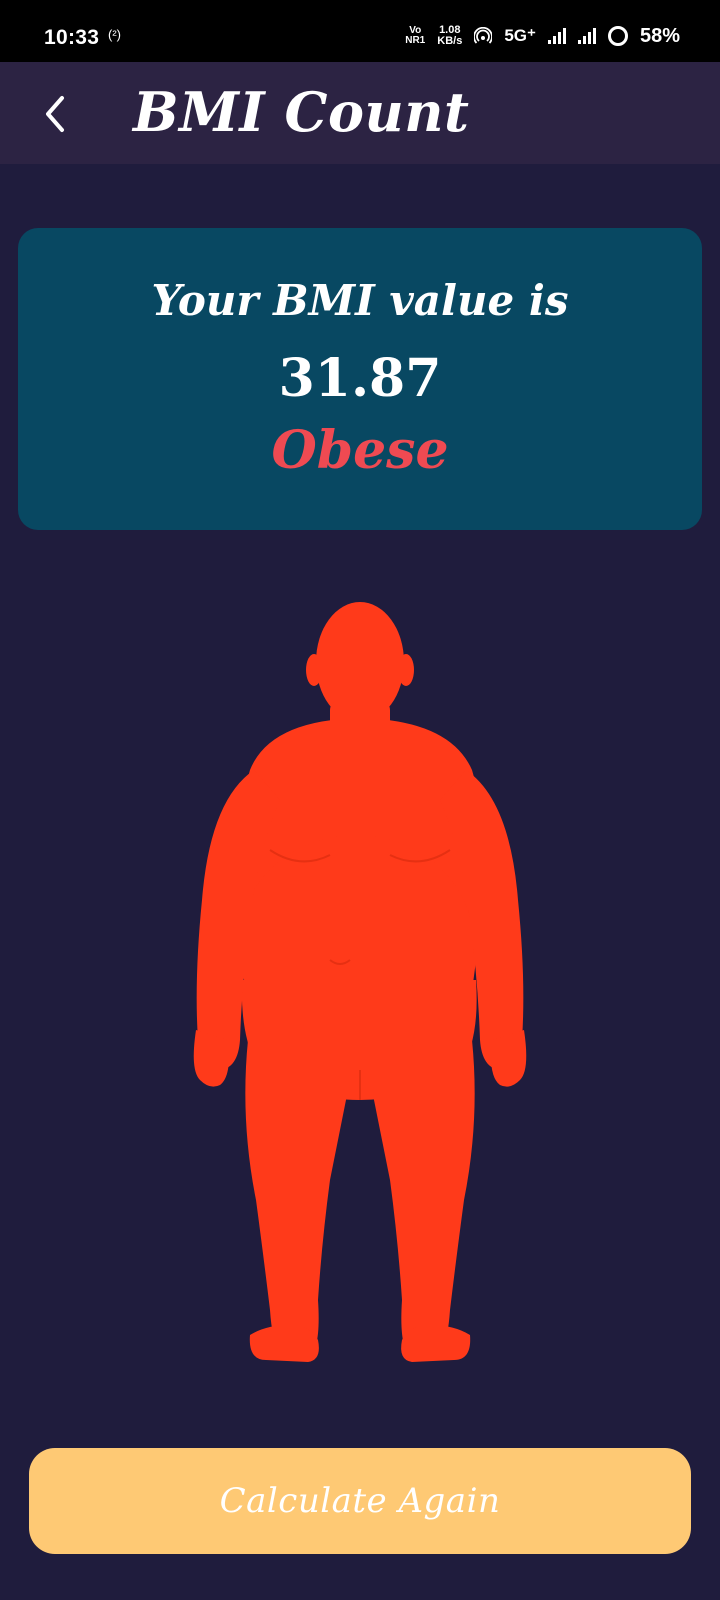 The height and width of the screenshot is (1600, 720). I want to click on battery-percent: 58%, so click(659, 35).